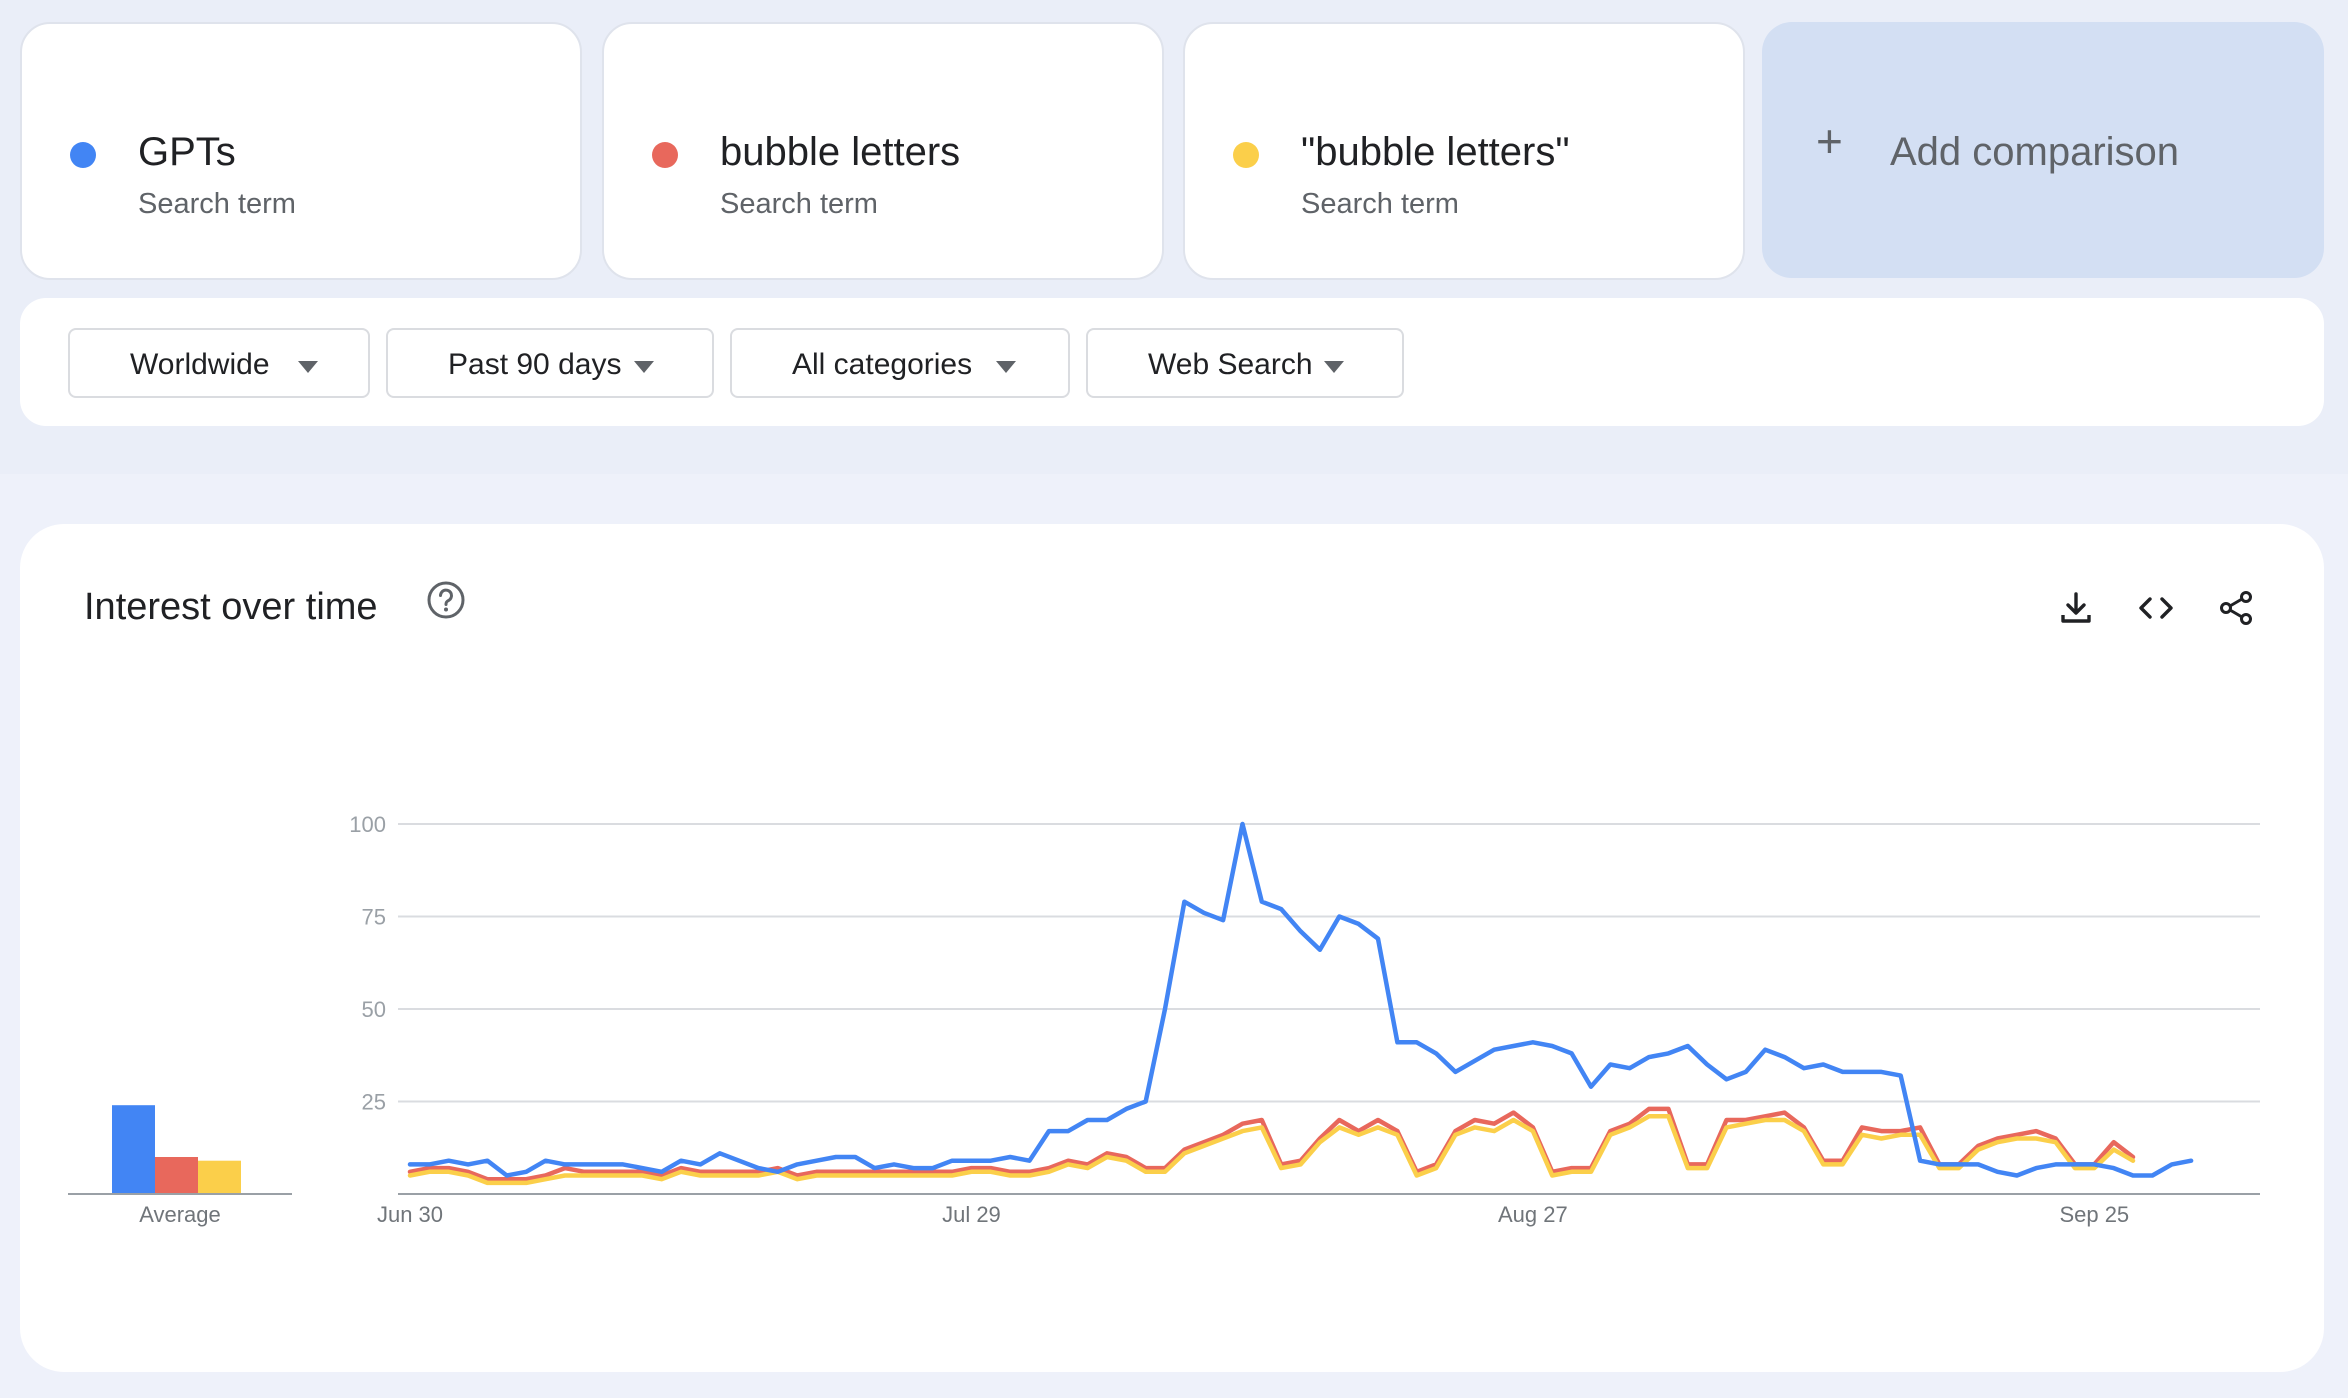 The height and width of the screenshot is (1398, 2348). Describe the element at coordinates (2094, 1214) in the screenshot. I see `x-tick-label: Sep 25` at that location.